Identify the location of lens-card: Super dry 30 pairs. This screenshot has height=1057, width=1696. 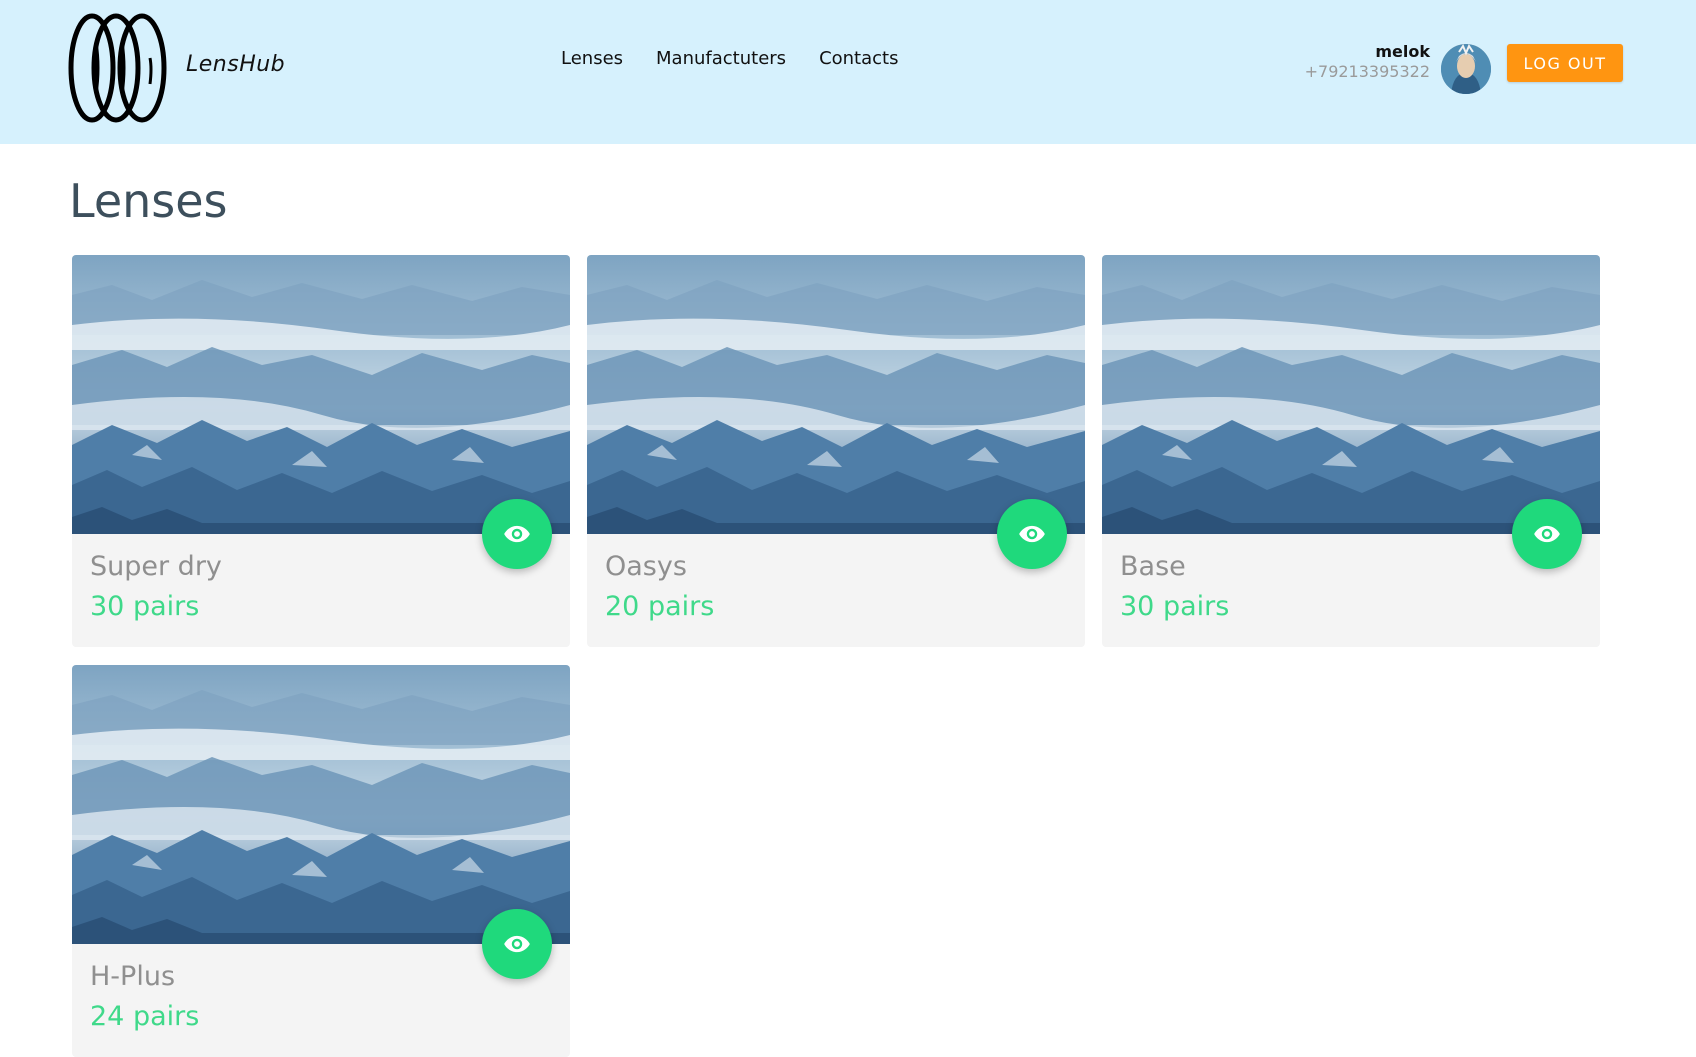
(321, 451).